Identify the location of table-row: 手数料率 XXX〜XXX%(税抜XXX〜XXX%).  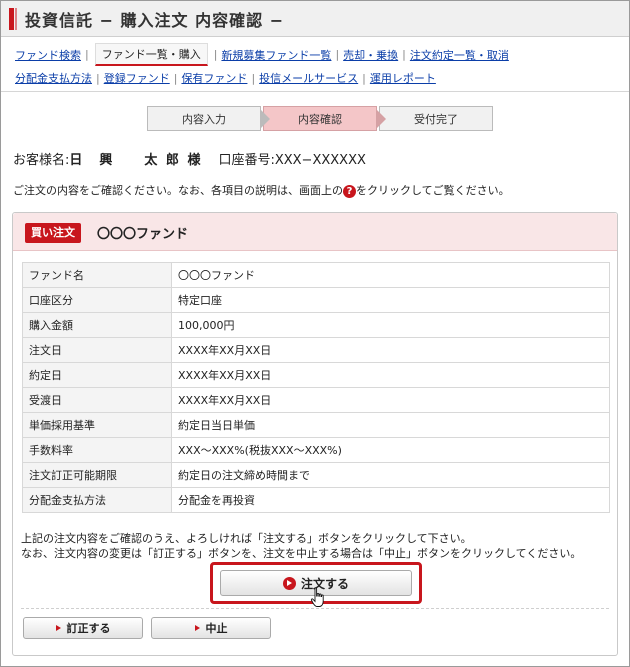
(316, 450).